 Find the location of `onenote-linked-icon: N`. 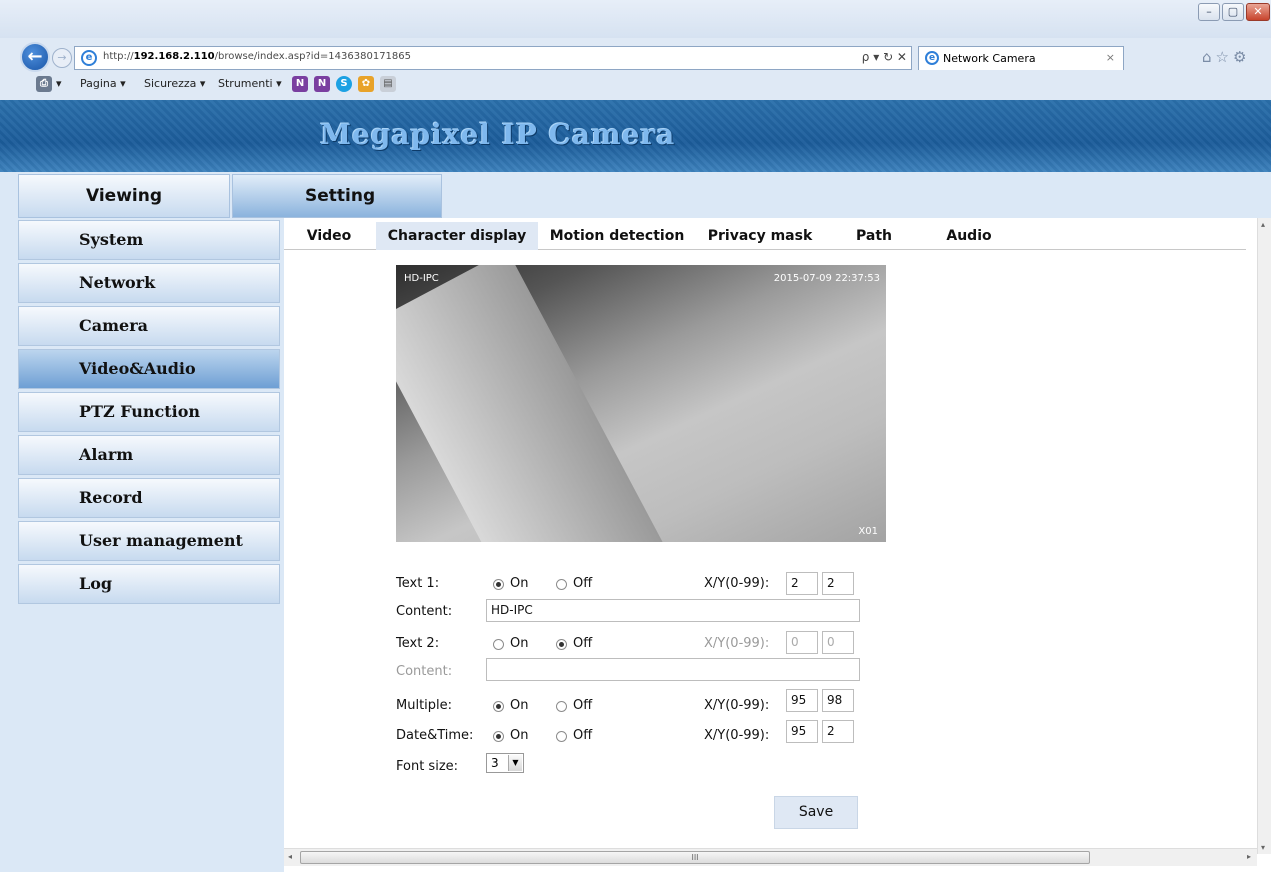

onenote-linked-icon: N is located at coordinates (322, 84).